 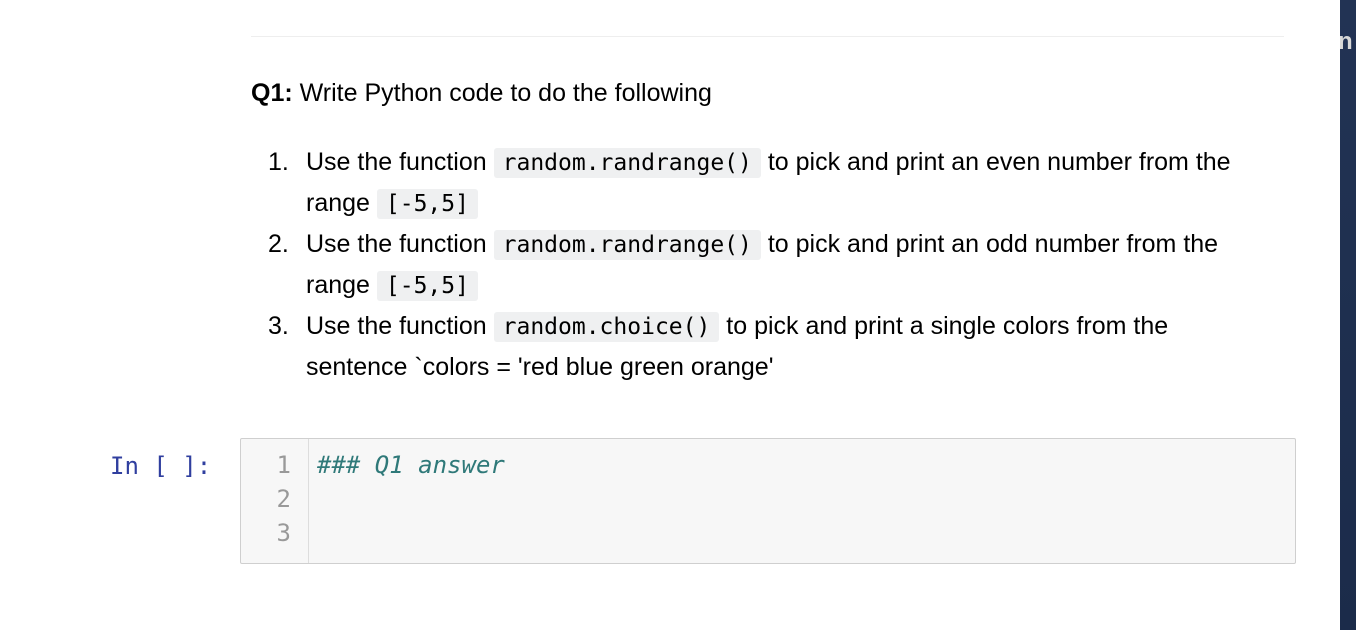 What do you see at coordinates (161, 466) in the screenshot?
I see `input-prompt: In [ ]:` at bounding box center [161, 466].